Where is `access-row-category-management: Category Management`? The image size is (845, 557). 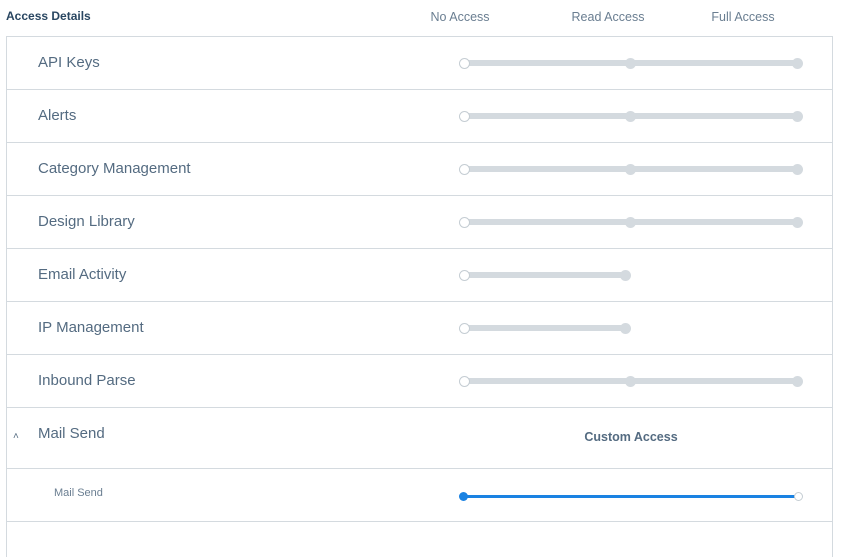 access-row-category-management: Category Management is located at coordinates (419, 169).